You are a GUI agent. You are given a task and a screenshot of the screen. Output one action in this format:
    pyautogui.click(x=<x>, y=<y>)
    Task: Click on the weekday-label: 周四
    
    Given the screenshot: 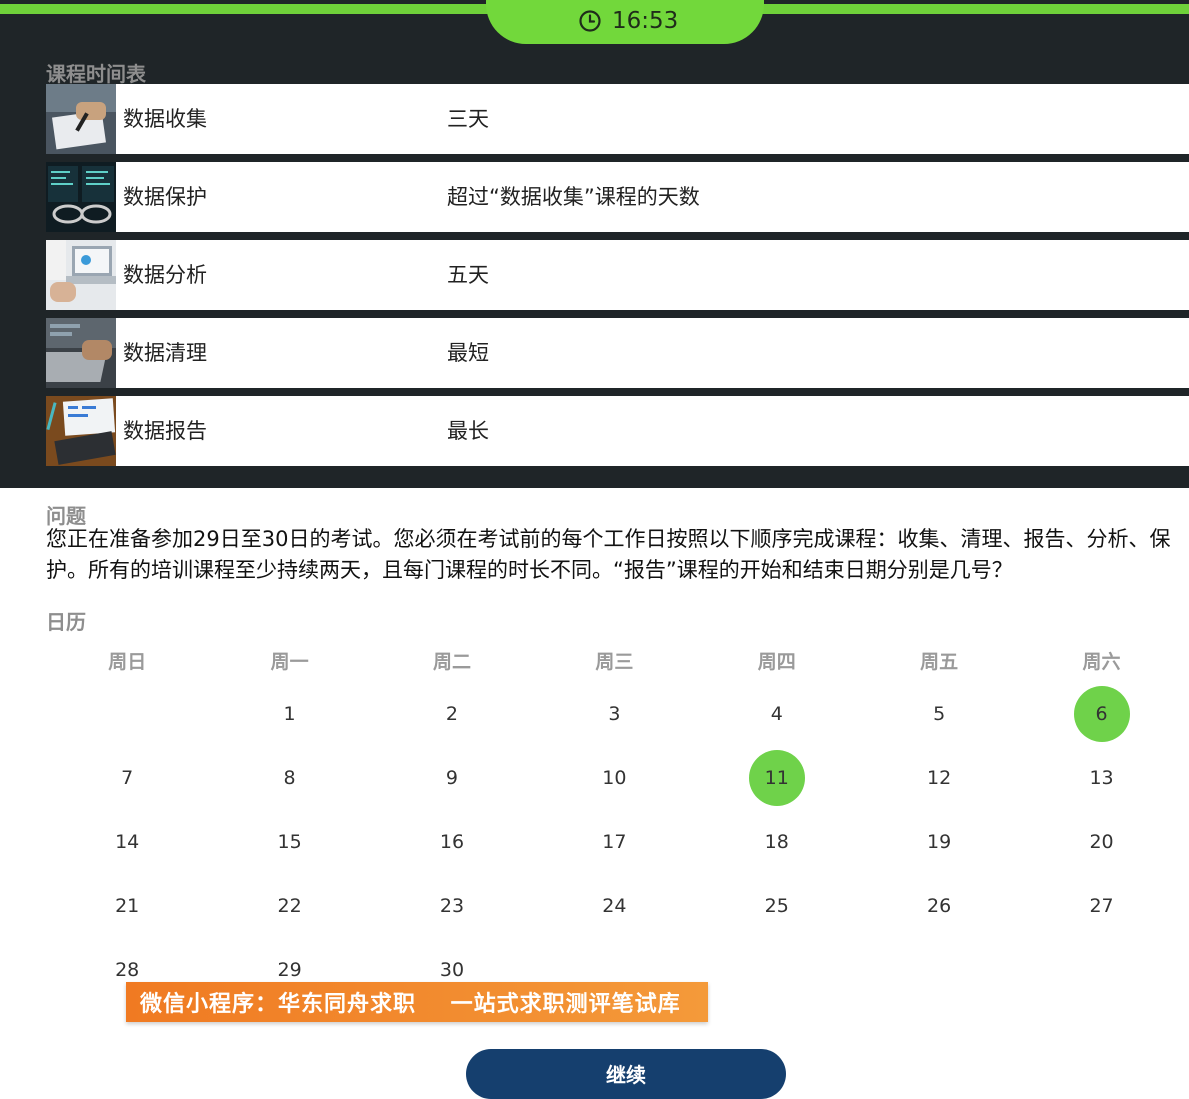 What is the action you would take?
    pyautogui.click(x=776, y=662)
    